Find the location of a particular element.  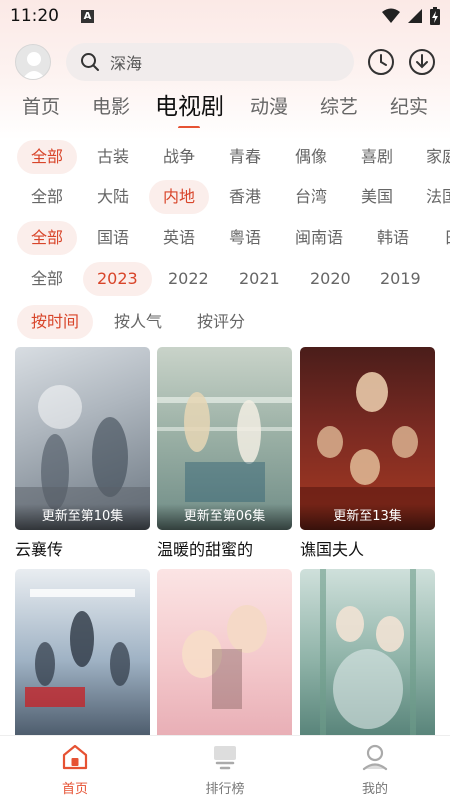

genre-chip: 喜剧 is located at coordinates (377, 157).